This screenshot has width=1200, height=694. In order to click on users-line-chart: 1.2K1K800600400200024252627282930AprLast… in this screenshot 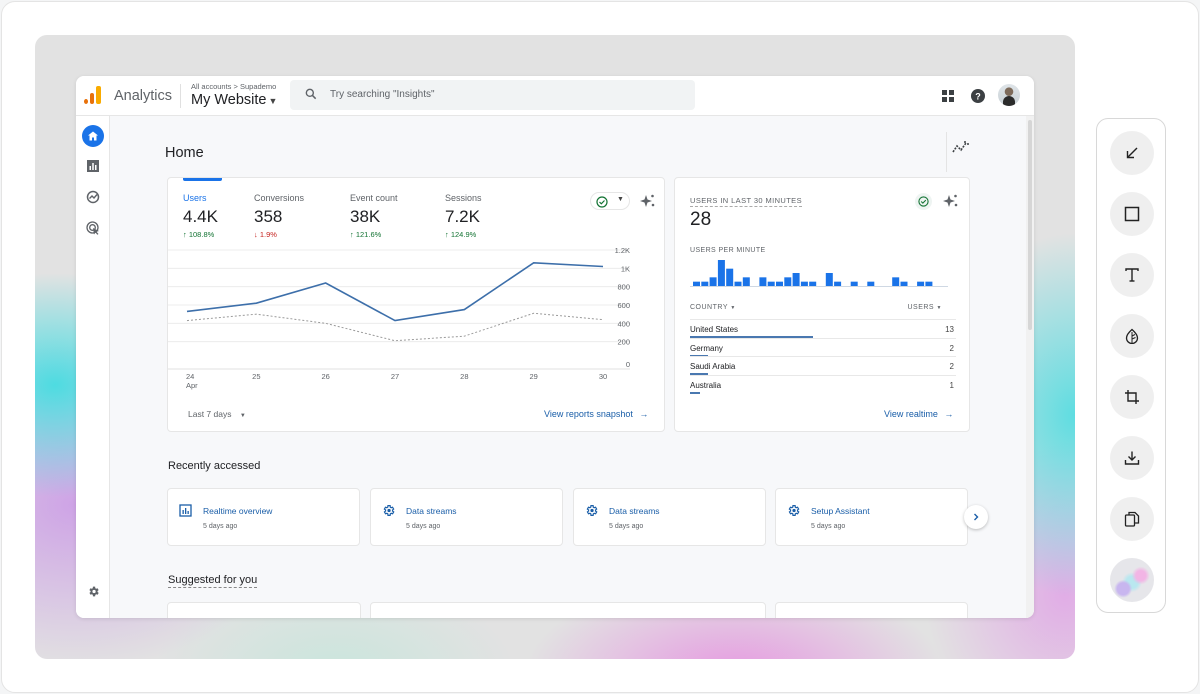, I will do `click(399, 318)`.